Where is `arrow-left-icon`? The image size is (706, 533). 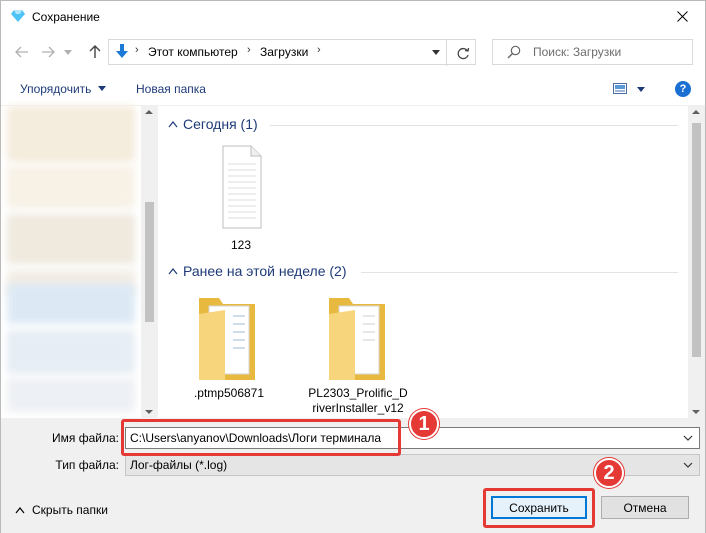
arrow-left-icon is located at coordinates (21, 52).